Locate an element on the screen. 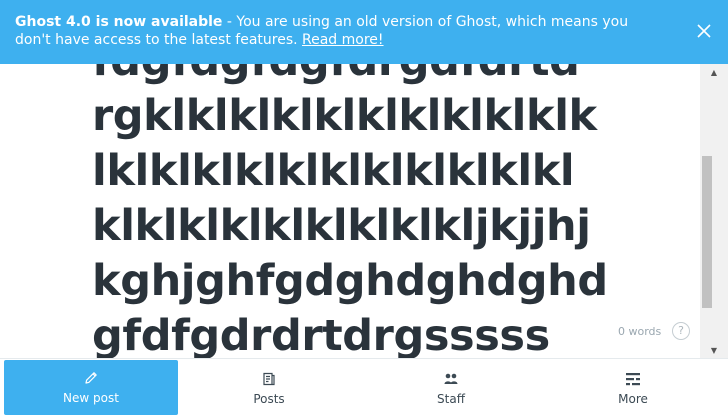 This screenshot has width=728, height=418. scroll-down-arrow-icon: ▼ is located at coordinates (714, 352).